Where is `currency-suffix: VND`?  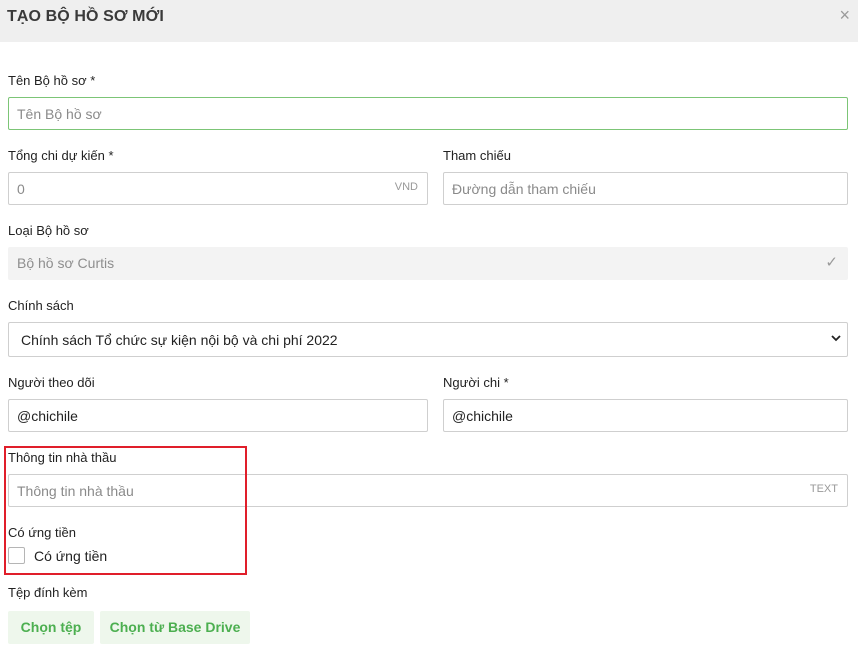 currency-suffix: VND is located at coordinates (406, 187).